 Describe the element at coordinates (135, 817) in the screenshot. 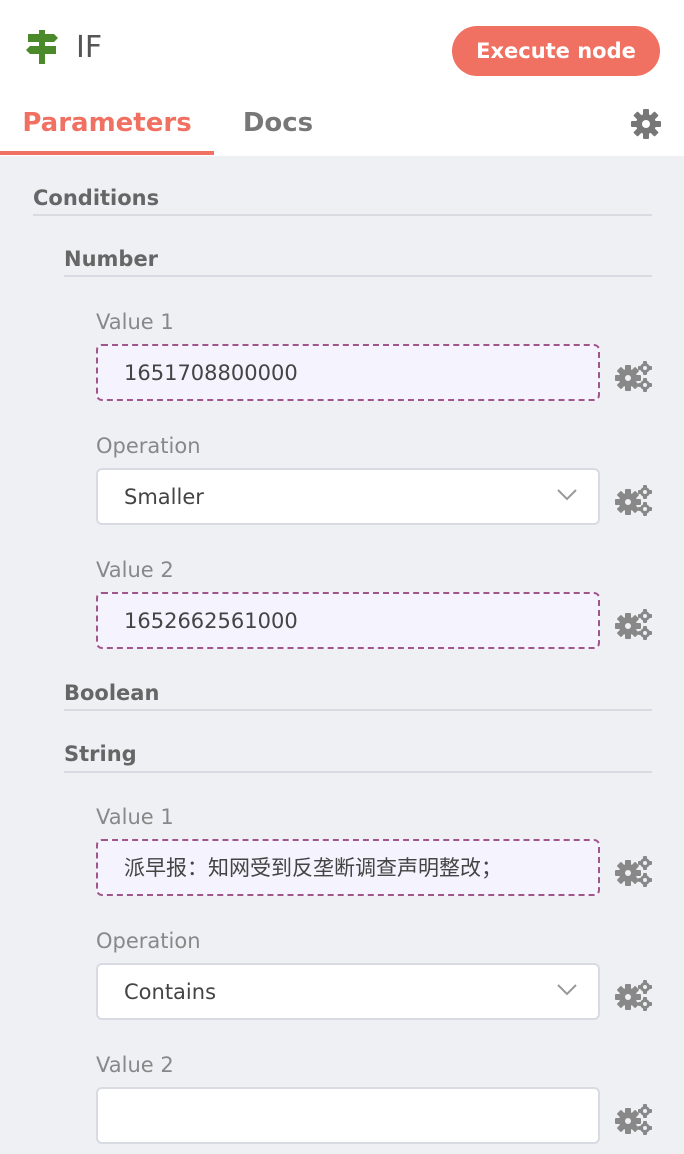

I see `string-value1-label: Value 1` at that location.